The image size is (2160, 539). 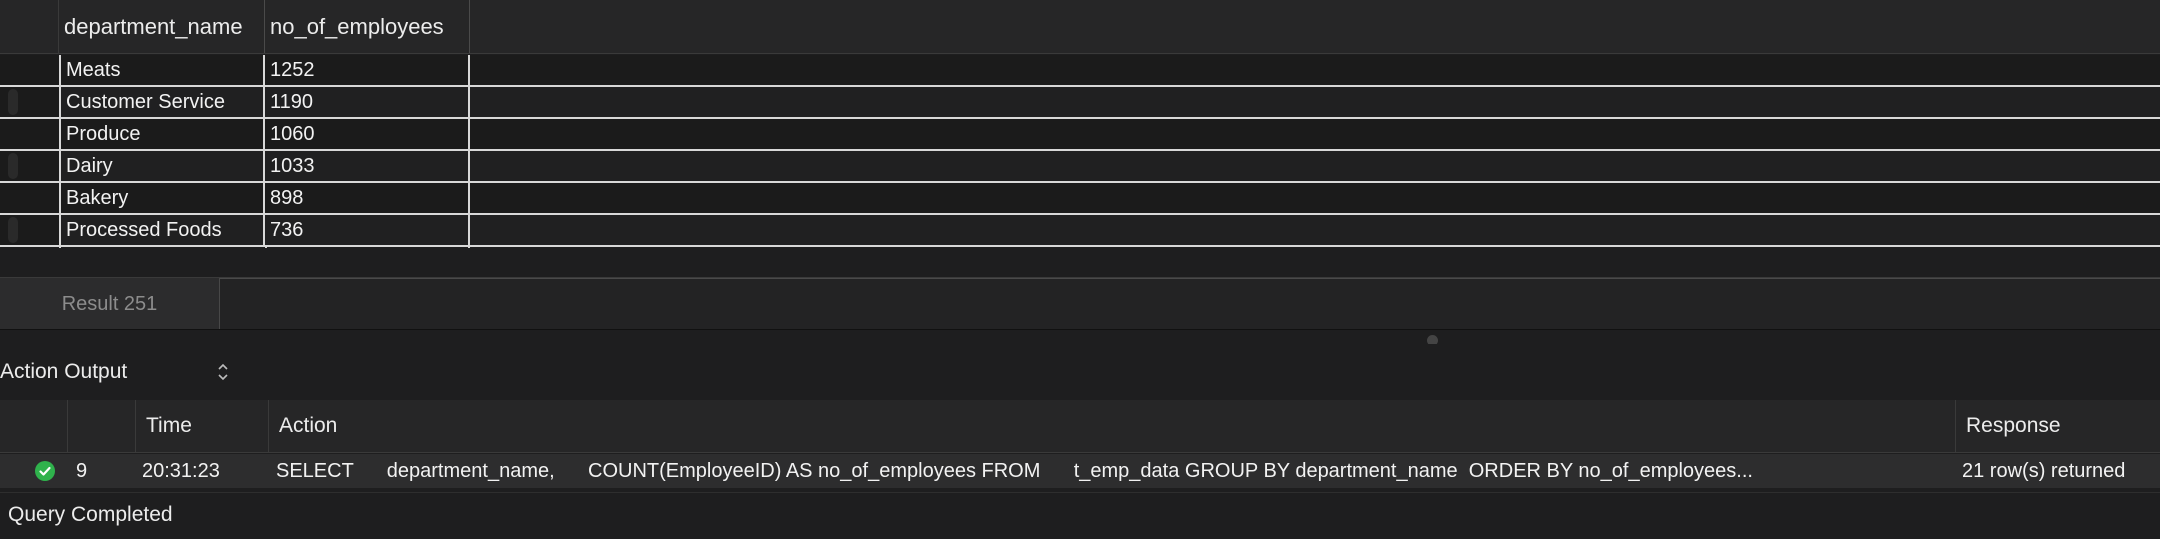 I want to click on cell-no-of-employees: 1252, so click(x=367, y=70).